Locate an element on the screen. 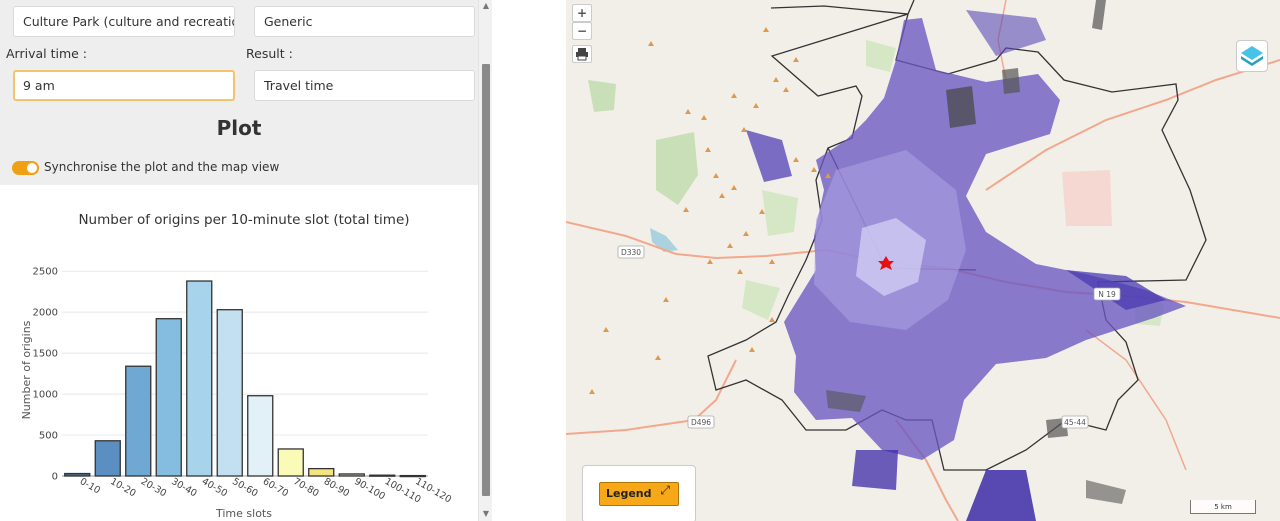  panel-scrollbar: ▲ ▼ is located at coordinates (485, 260).